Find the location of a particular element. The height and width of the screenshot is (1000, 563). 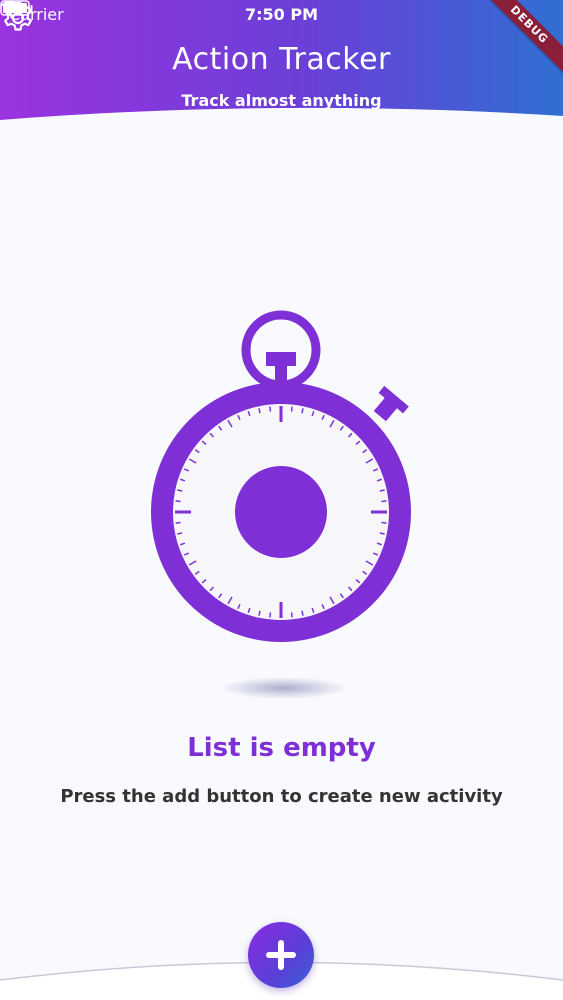

empty-state-title: List is empty is located at coordinates (281, 748).